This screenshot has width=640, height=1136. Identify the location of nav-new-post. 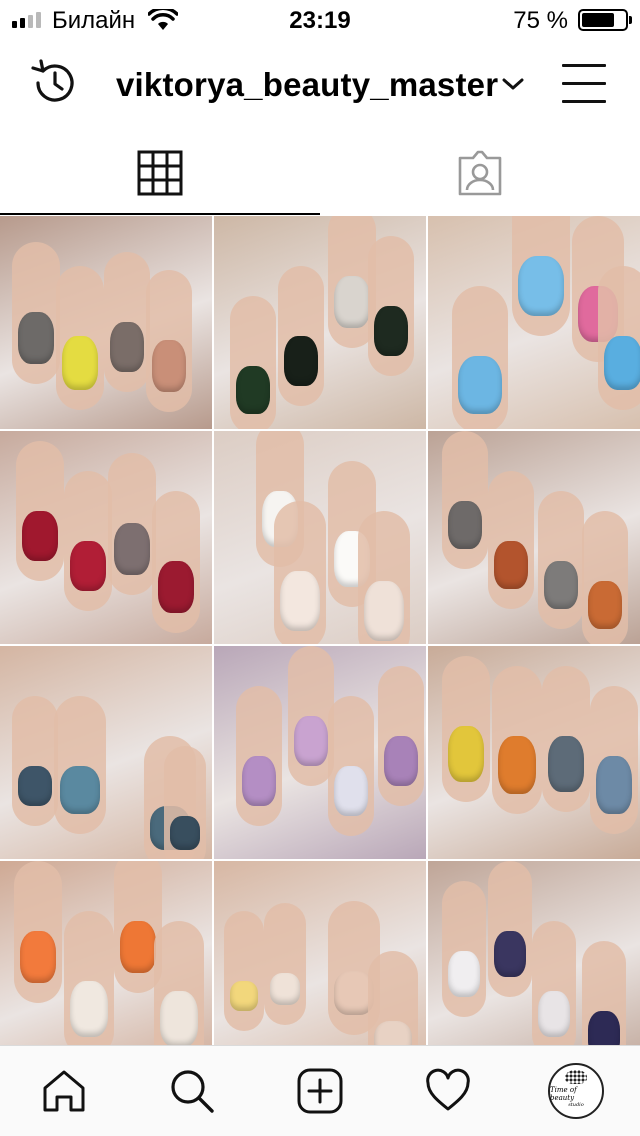
(320, 1091).